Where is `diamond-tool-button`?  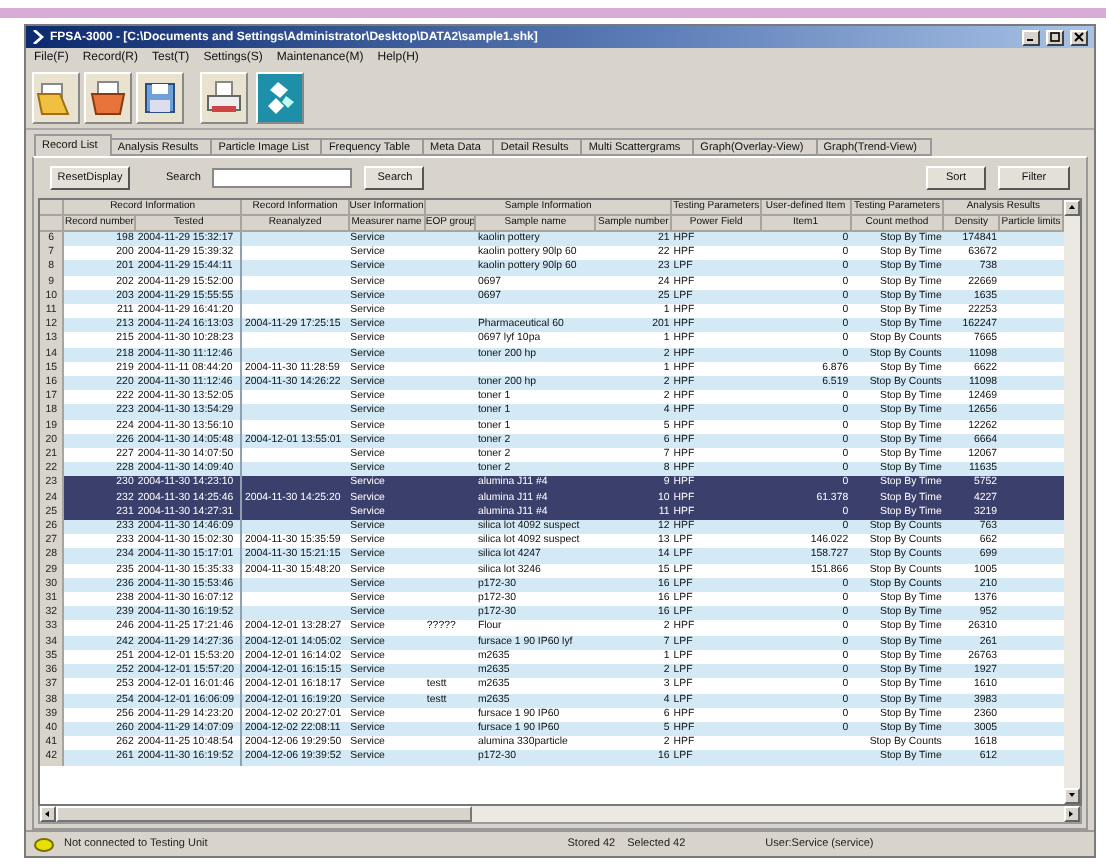 diamond-tool-button is located at coordinates (280, 98).